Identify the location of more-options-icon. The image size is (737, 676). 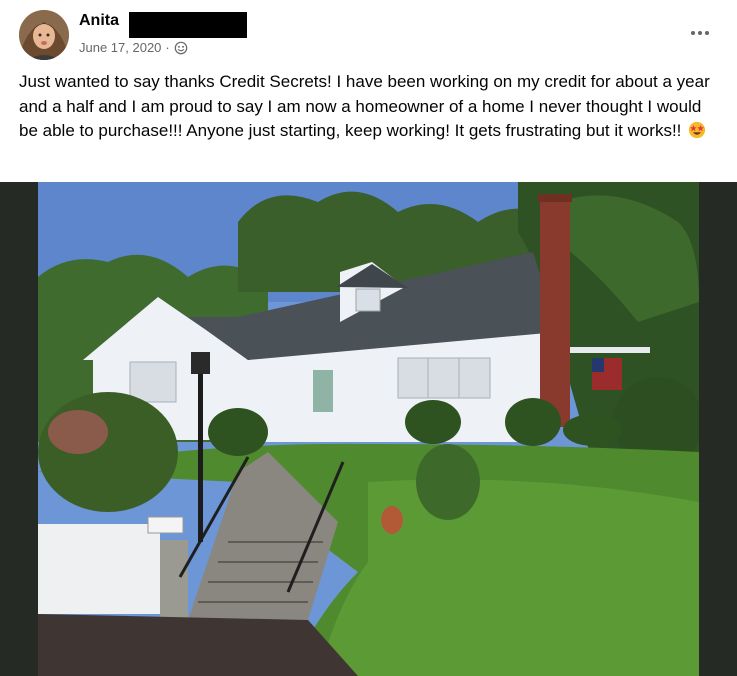
(700, 33).